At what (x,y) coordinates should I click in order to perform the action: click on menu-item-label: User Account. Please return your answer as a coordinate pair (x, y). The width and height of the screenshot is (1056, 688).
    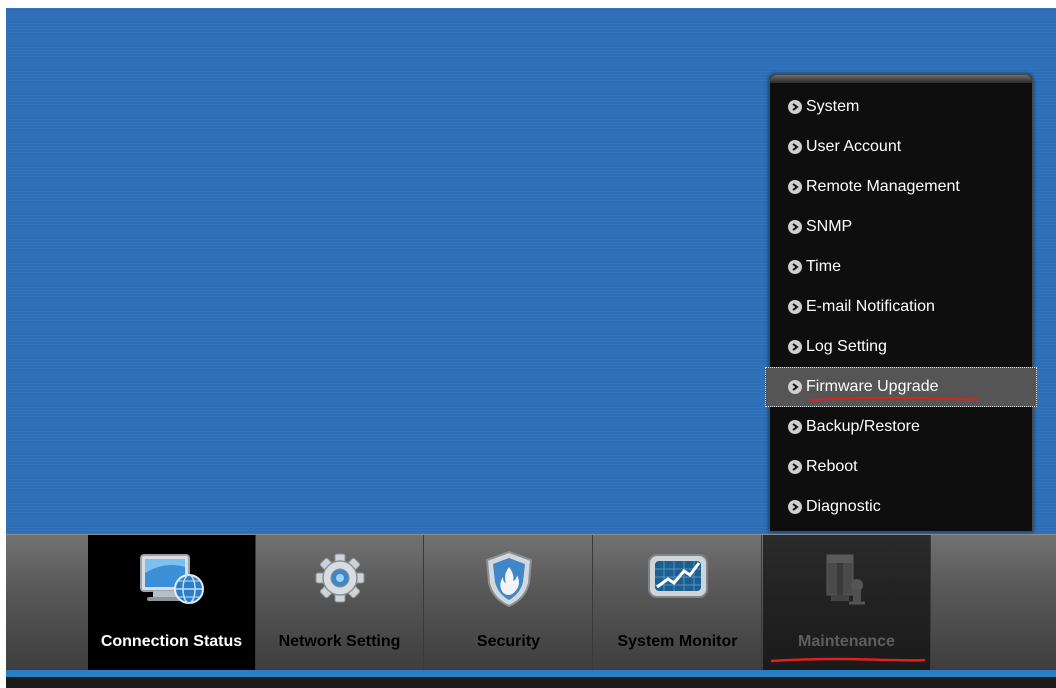
    Looking at the image, I should click on (854, 146).